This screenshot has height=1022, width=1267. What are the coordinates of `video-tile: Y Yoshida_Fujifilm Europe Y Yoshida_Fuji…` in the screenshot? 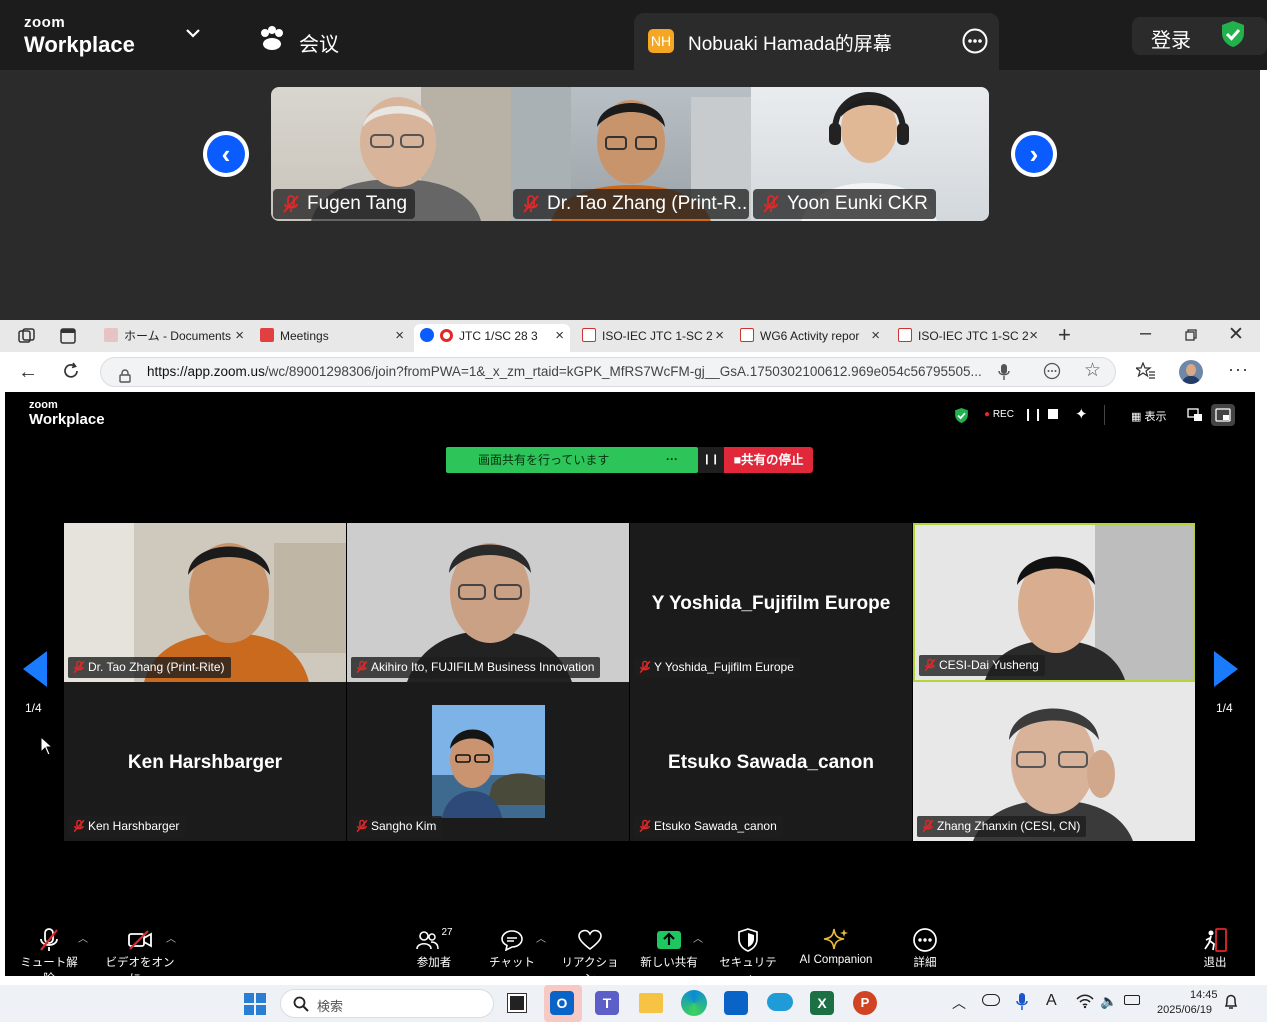 It's located at (771, 602).